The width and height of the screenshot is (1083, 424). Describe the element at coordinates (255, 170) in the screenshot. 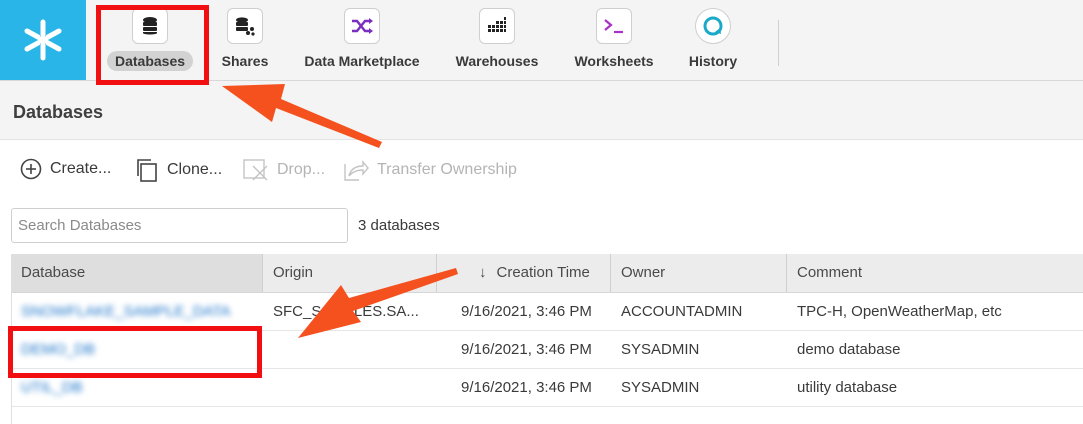

I see `drop-x-icon` at that location.